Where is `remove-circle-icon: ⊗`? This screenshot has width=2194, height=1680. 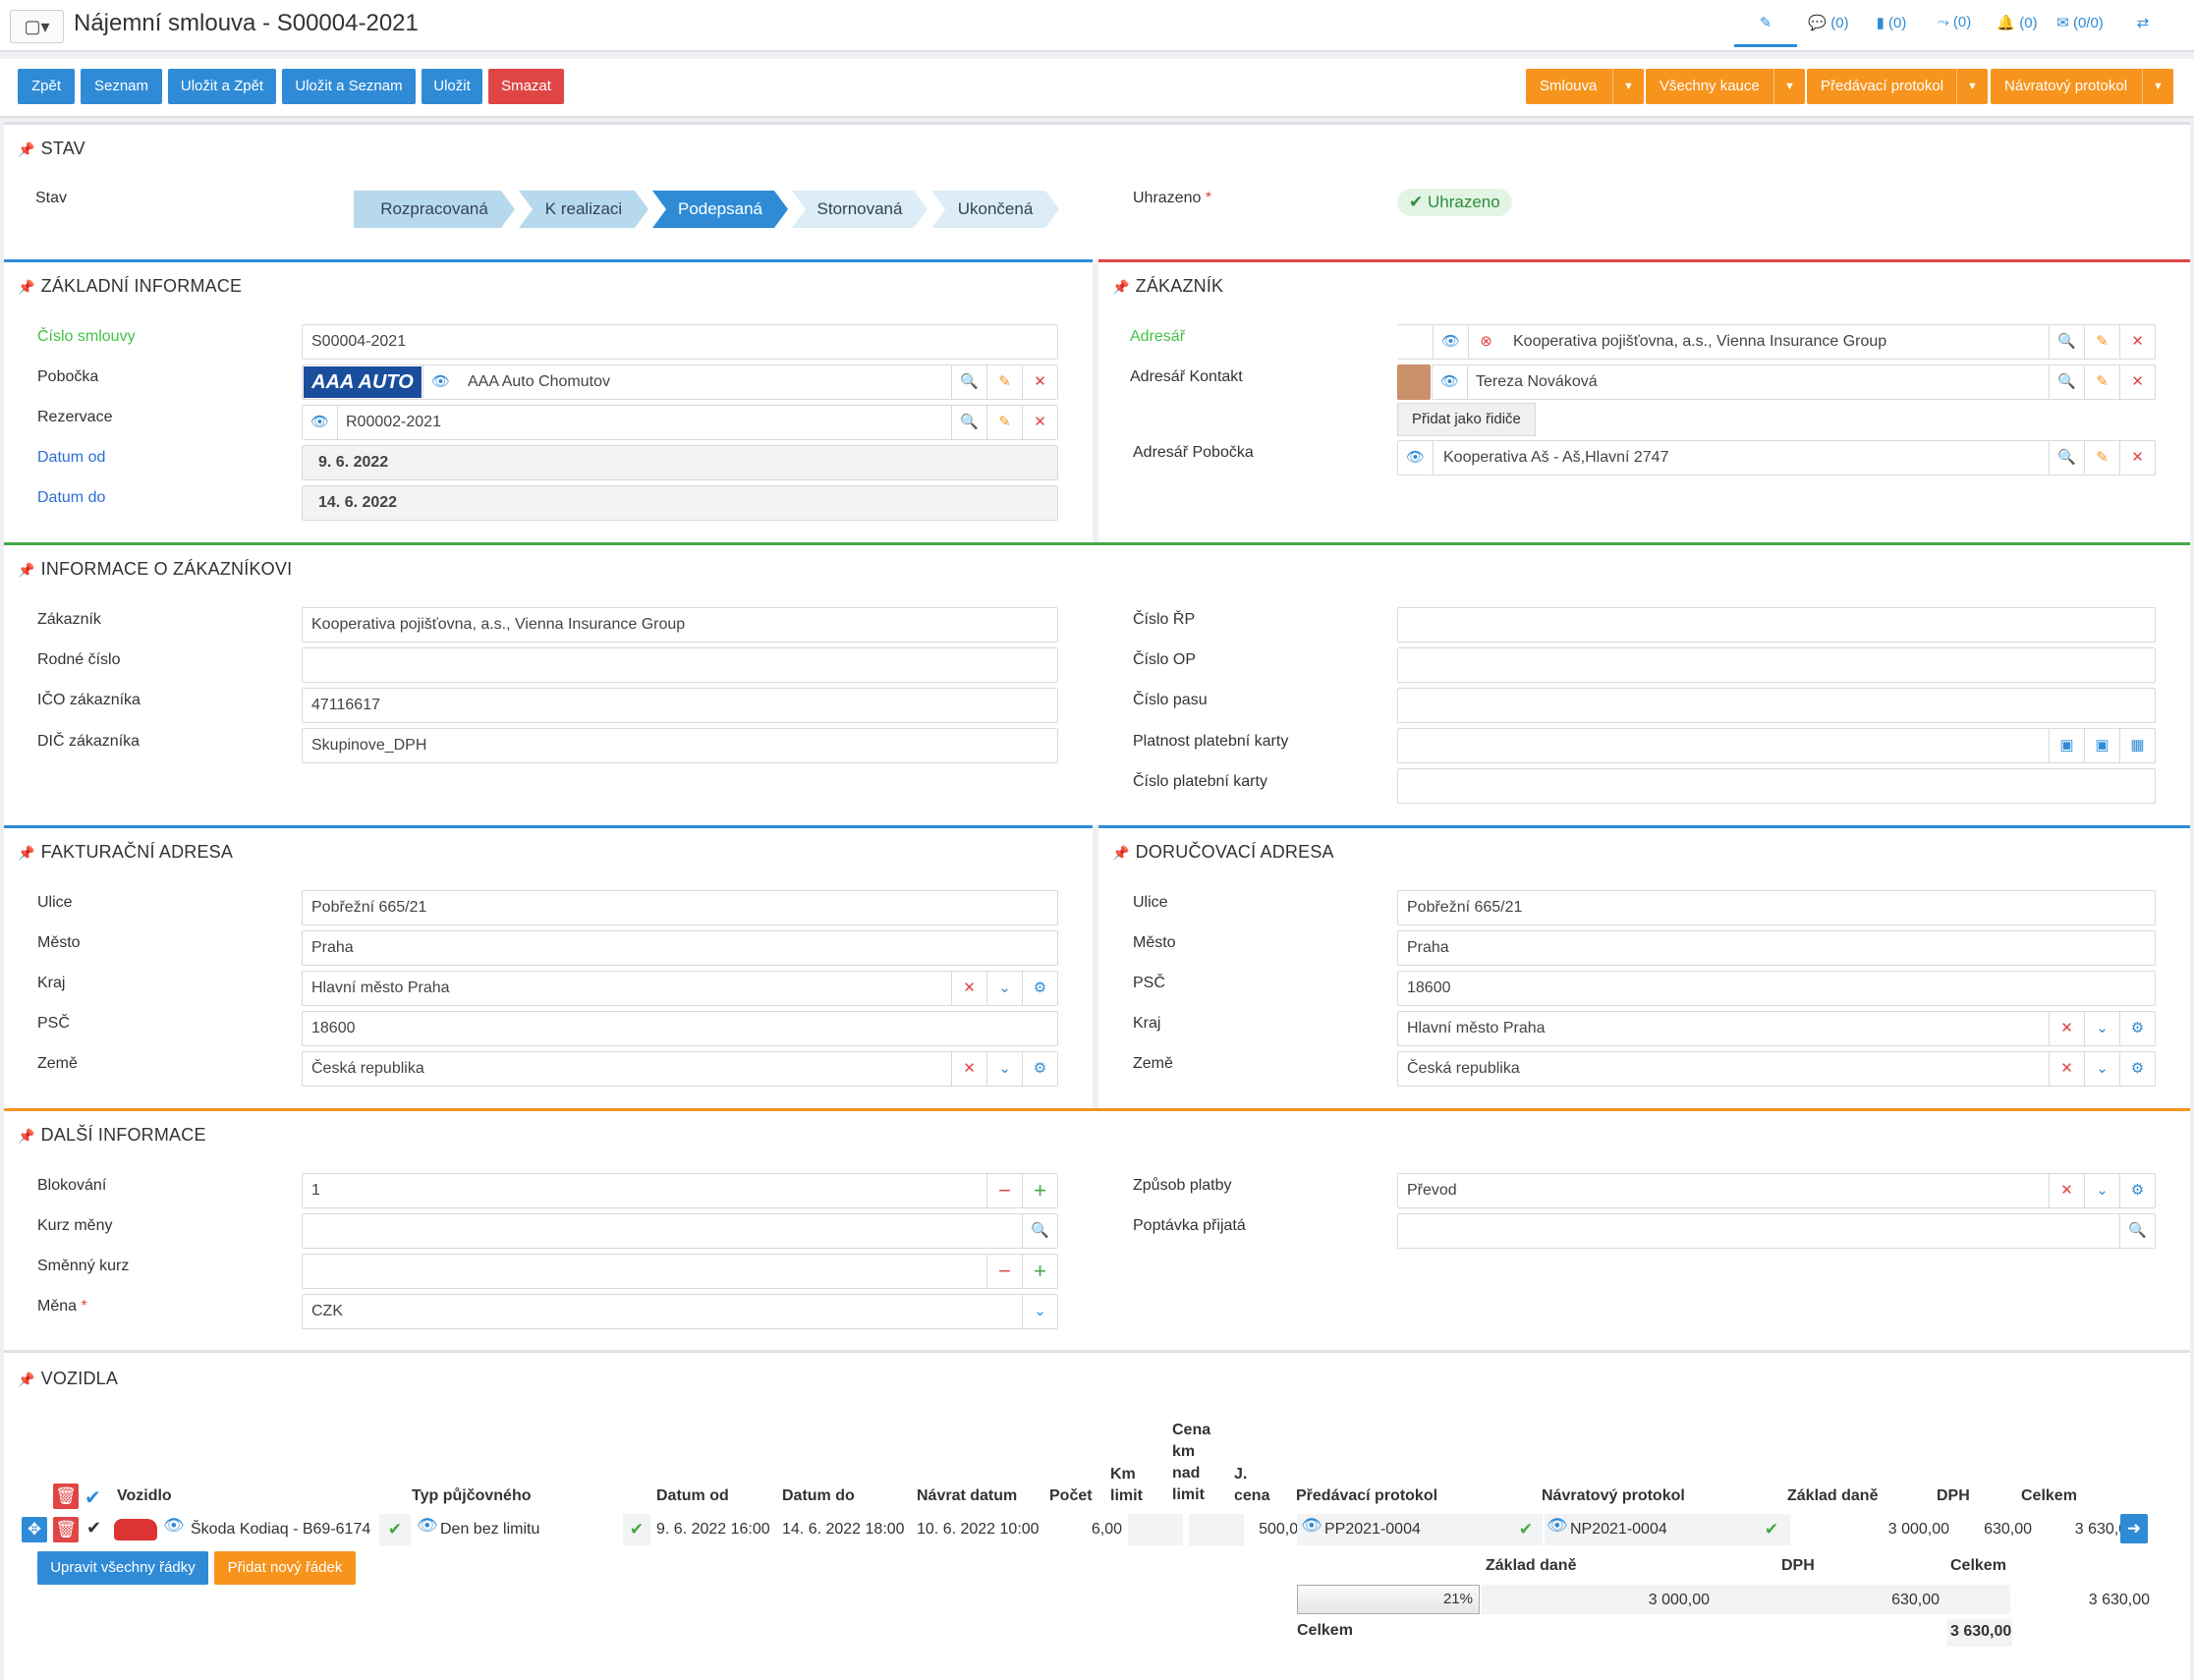
remove-circle-icon: ⊗ is located at coordinates (1486, 342).